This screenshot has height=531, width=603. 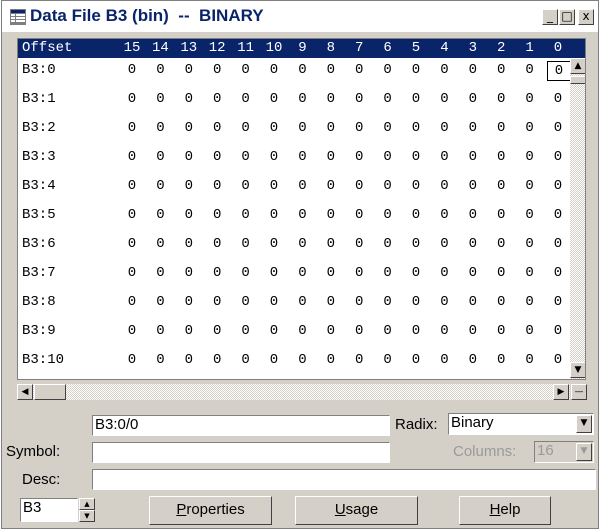 What do you see at coordinates (584, 424) in the screenshot?
I see `radix-dropdown-button: ▼` at bounding box center [584, 424].